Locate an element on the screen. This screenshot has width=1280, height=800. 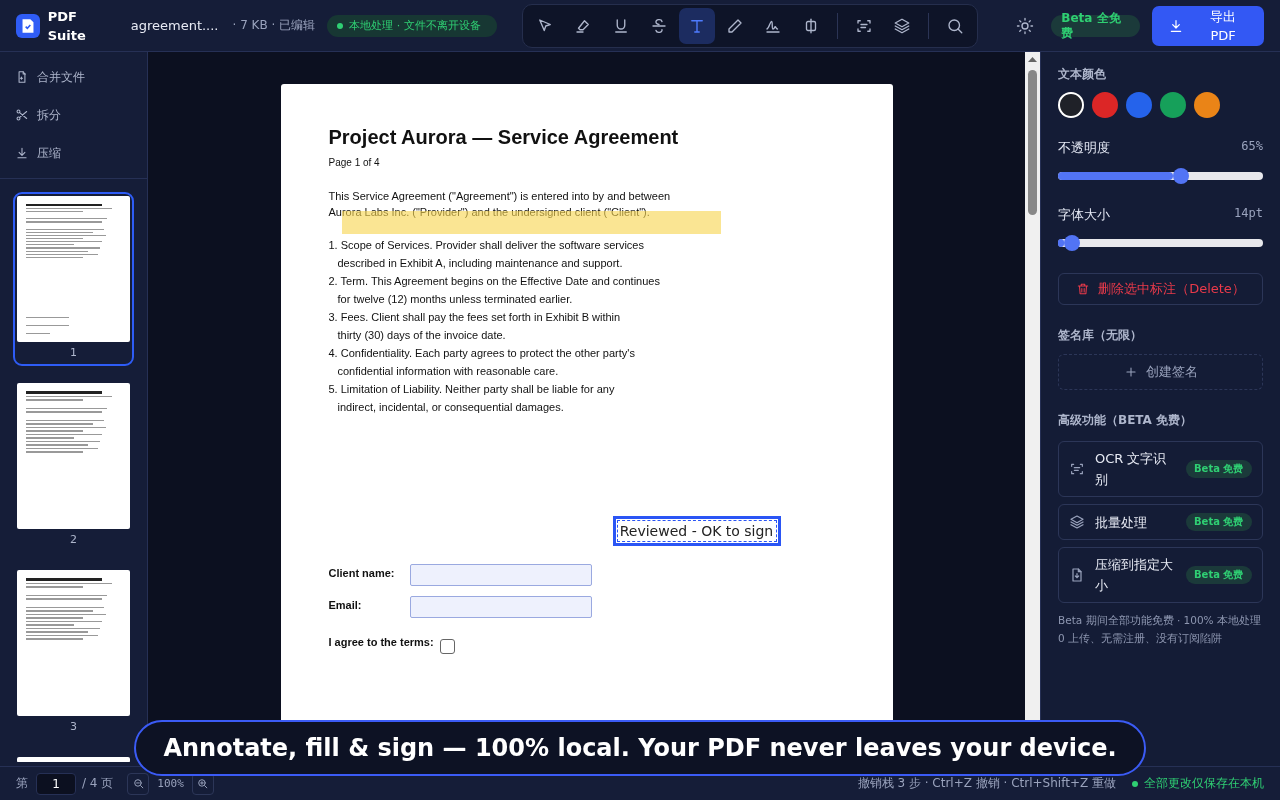
text-tool-button is located at coordinates (696, 25).